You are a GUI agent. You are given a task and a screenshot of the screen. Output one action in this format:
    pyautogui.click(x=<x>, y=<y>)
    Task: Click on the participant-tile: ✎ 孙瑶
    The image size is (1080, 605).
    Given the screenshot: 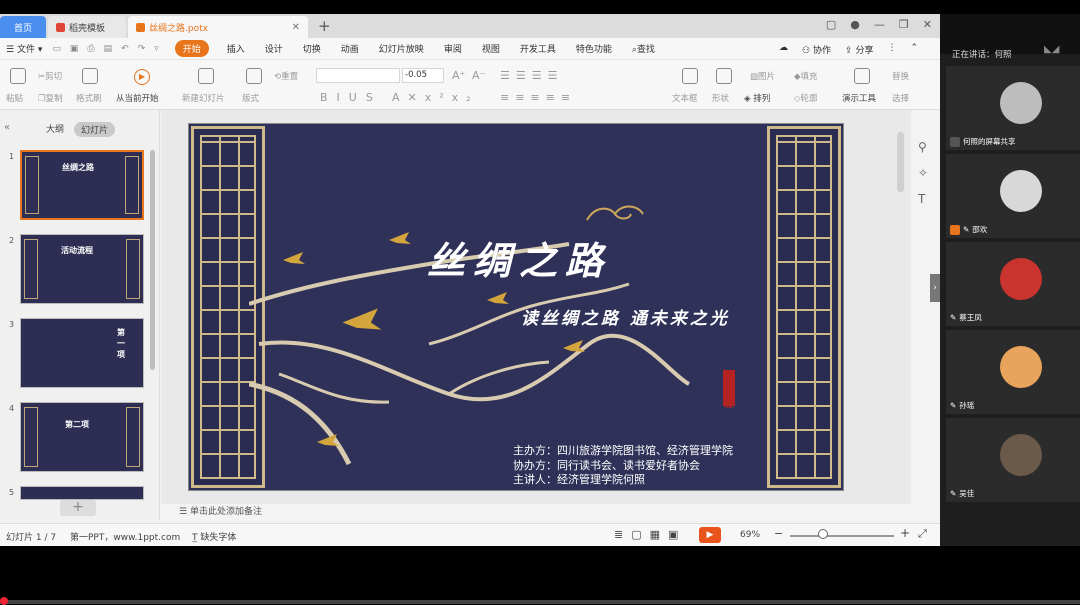 What is the action you would take?
    pyautogui.click(x=1013, y=372)
    